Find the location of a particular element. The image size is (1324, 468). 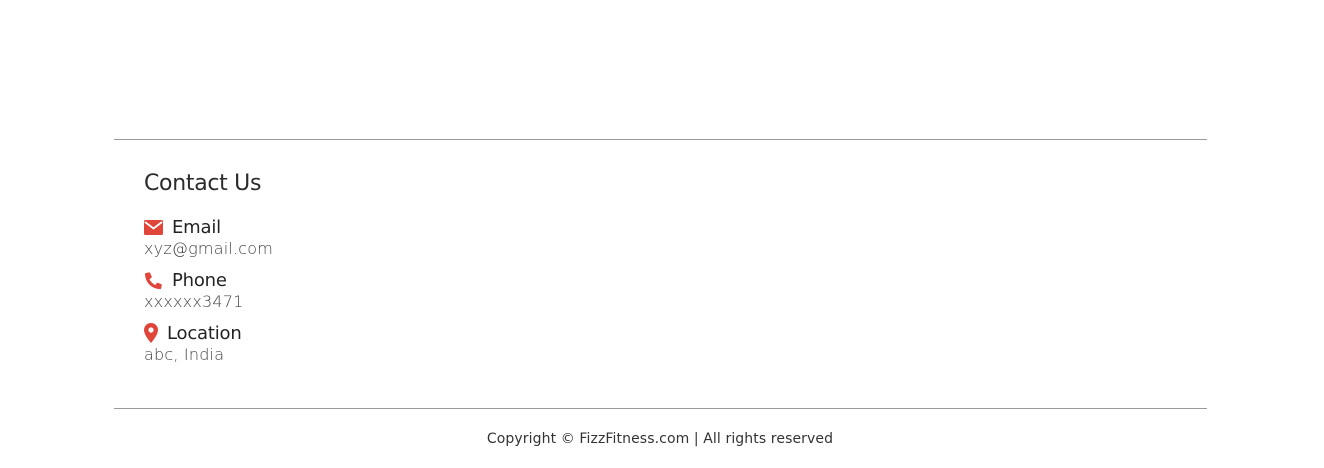

contact-item-location: Location abc, India is located at coordinates (208, 344).